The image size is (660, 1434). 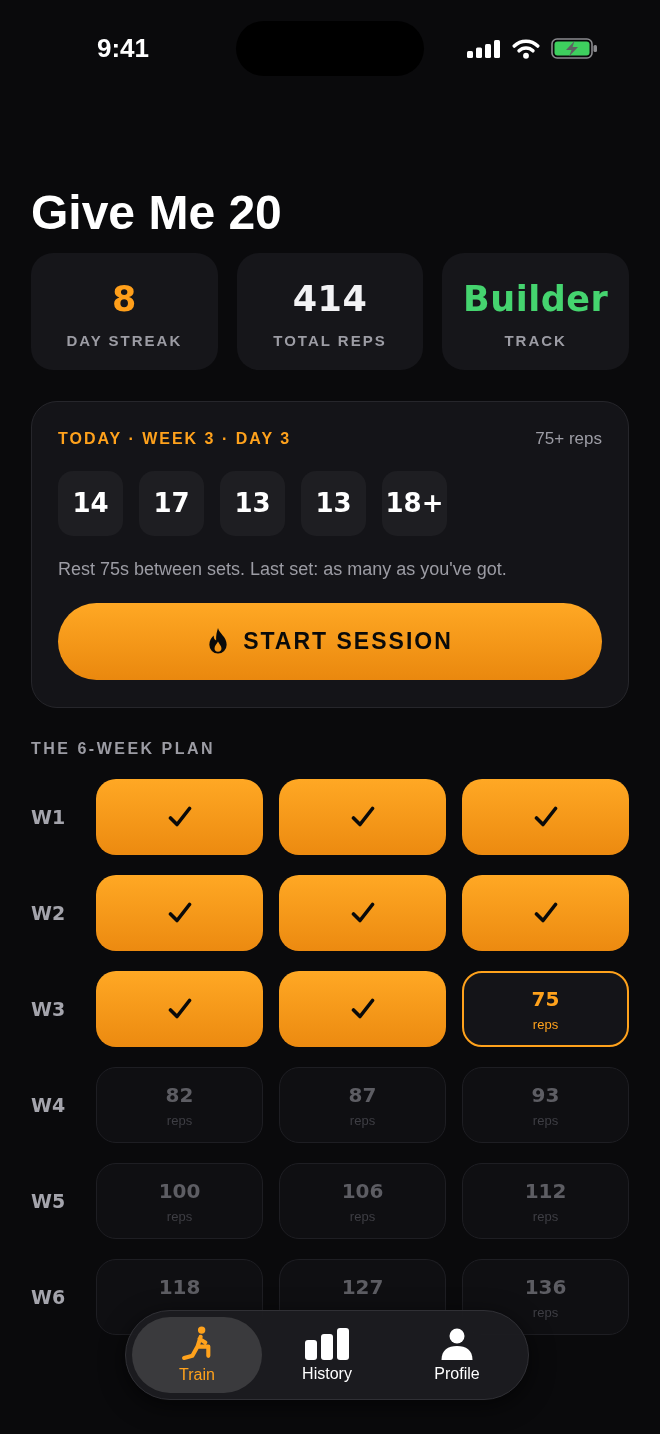 What do you see at coordinates (218, 641) in the screenshot?
I see `flame-icon` at bounding box center [218, 641].